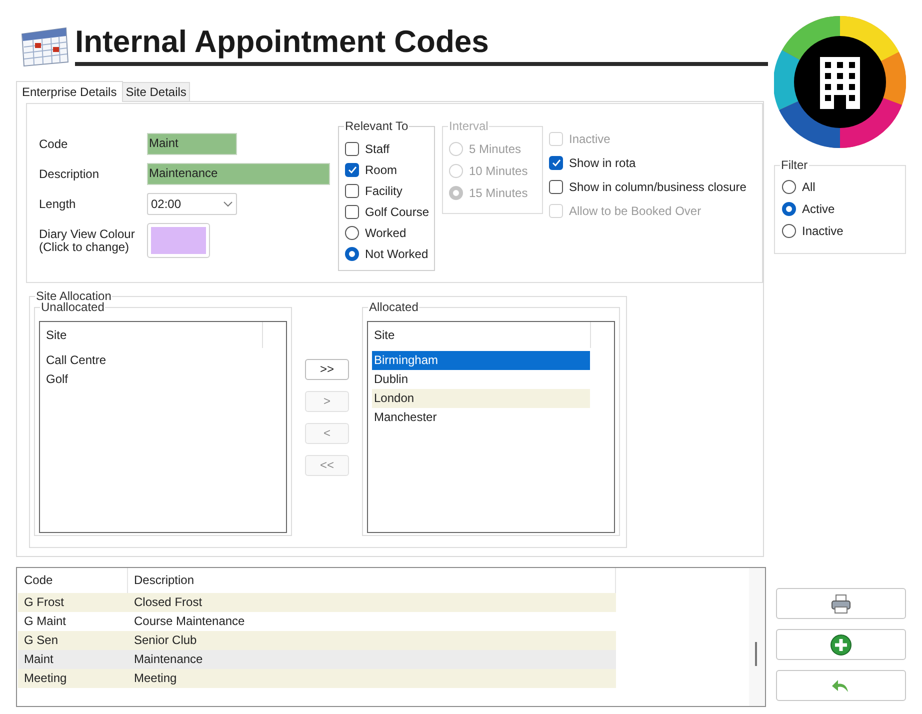 Image resolution: width=922 pixels, height=714 pixels. I want to click on radio-option: Active, so click(843, 209).